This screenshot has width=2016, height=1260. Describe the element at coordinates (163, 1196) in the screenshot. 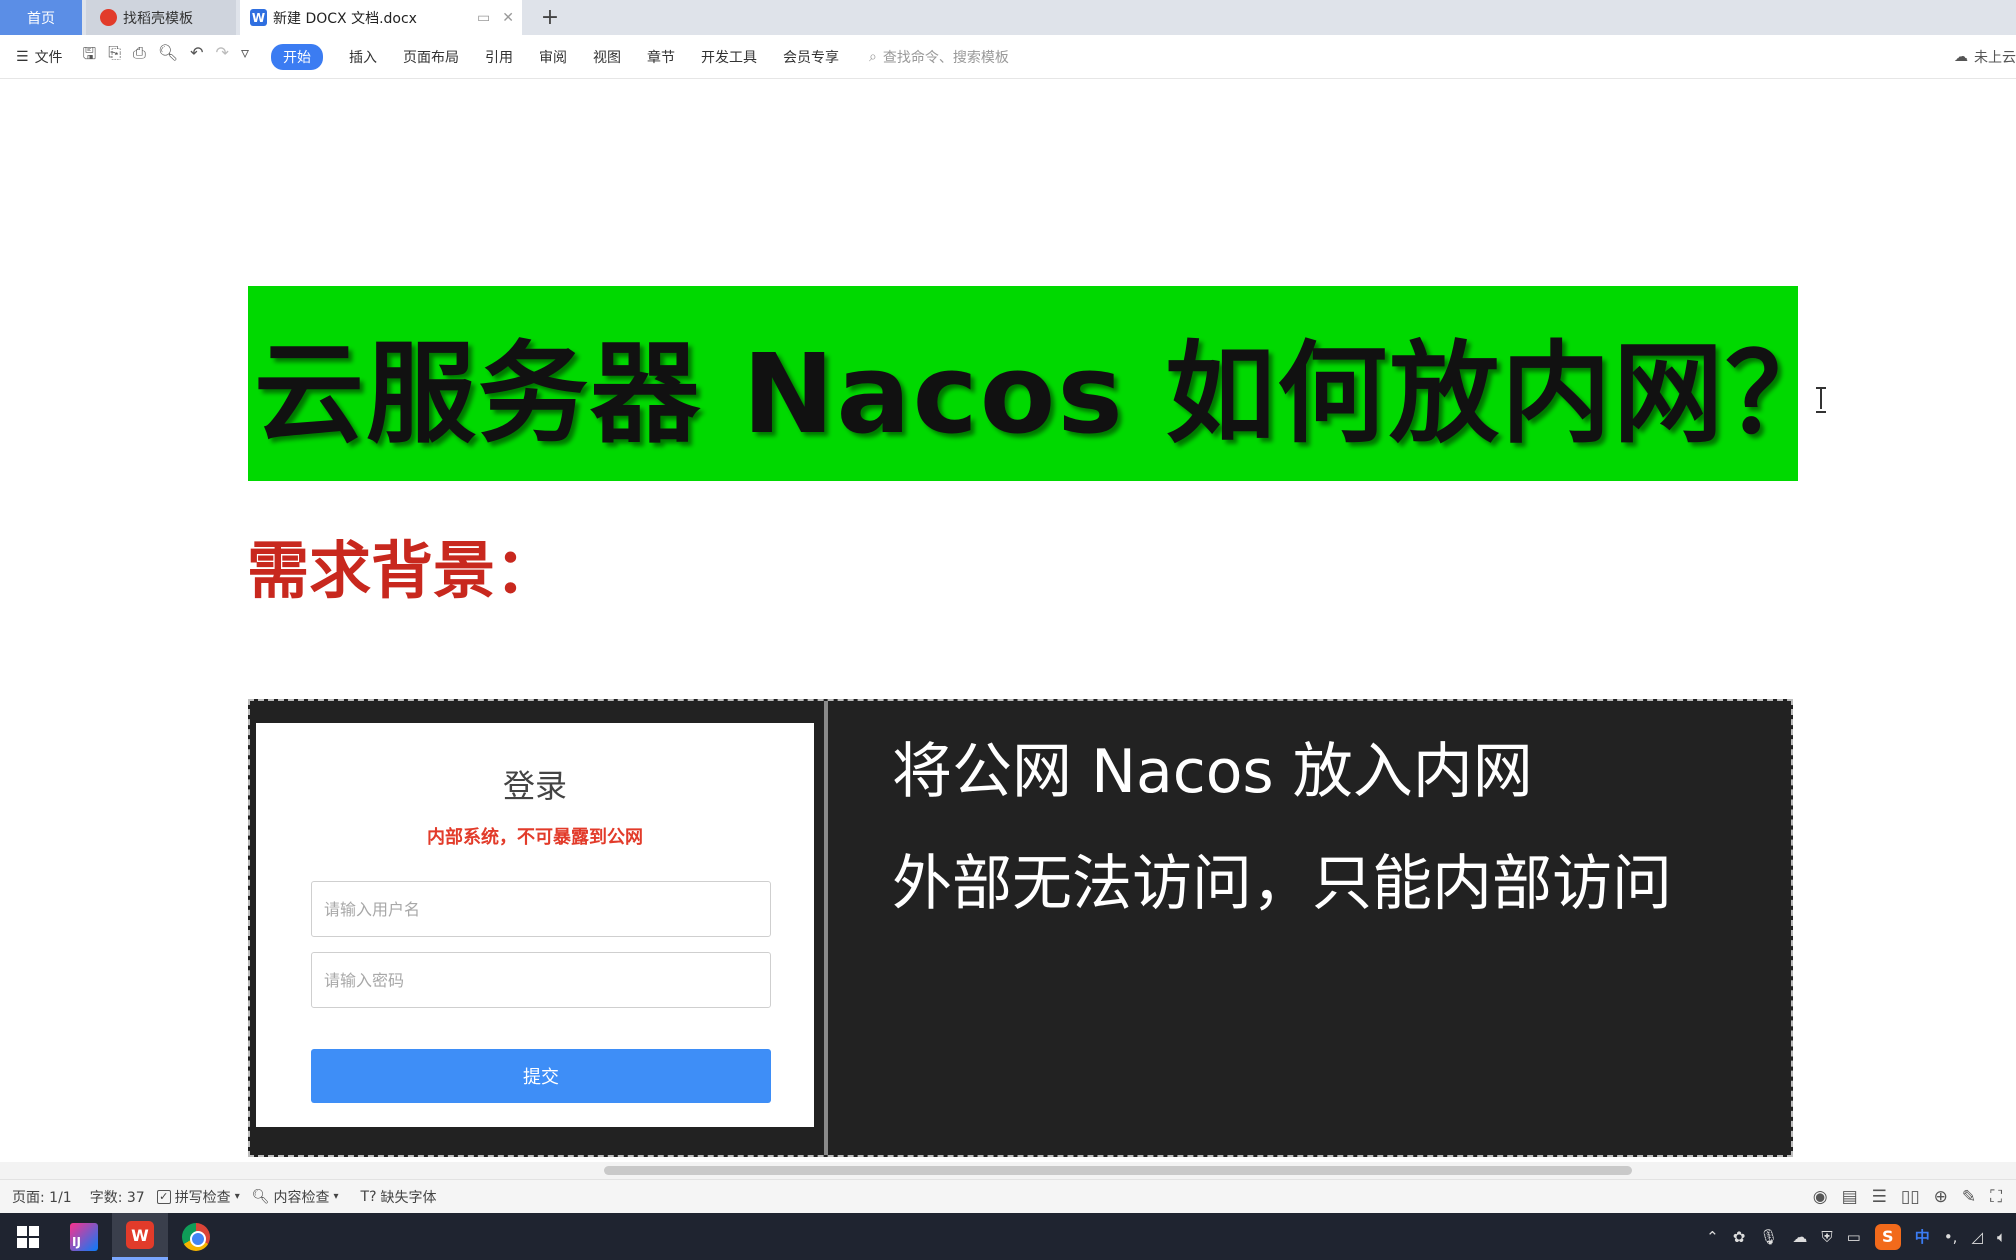

I see `checkbox-icon: ✓` at that location.